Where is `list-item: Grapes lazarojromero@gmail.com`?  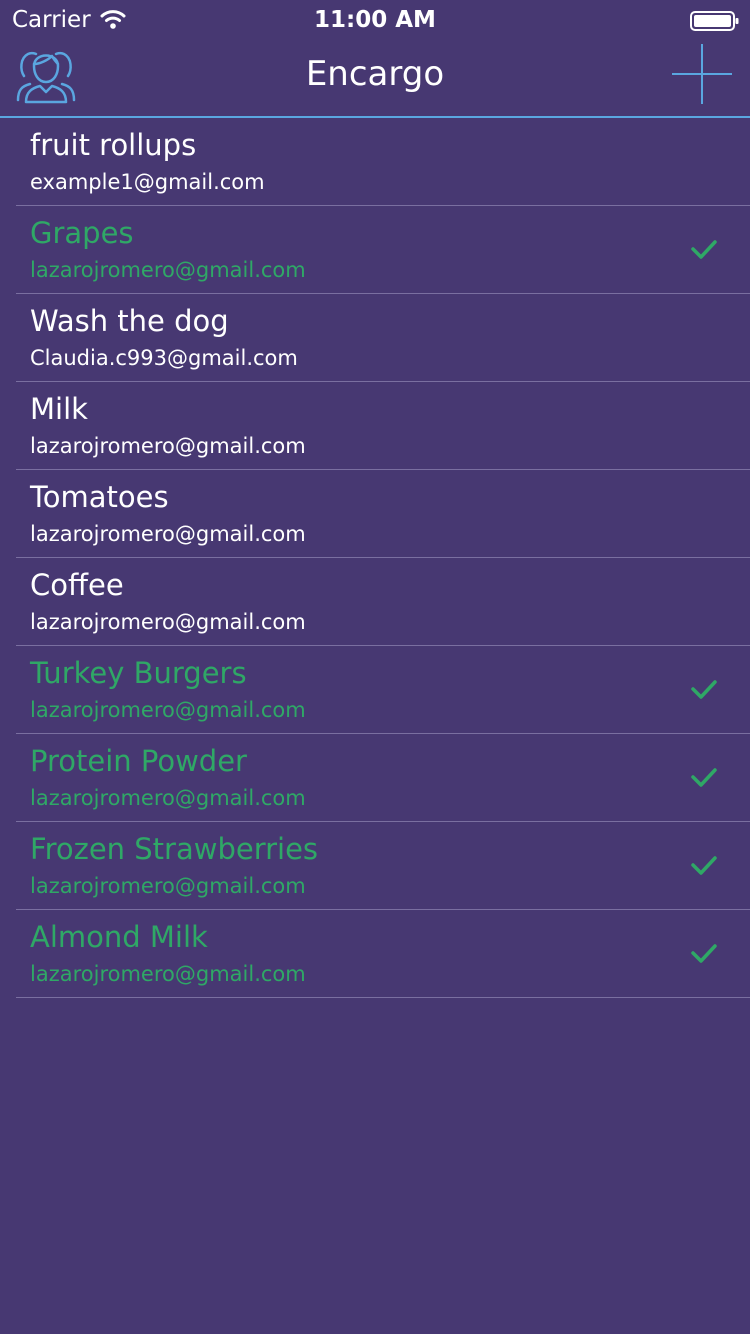 list-item: Grapes lazarojromero@gmail.com is located at coordinates (383, 250).